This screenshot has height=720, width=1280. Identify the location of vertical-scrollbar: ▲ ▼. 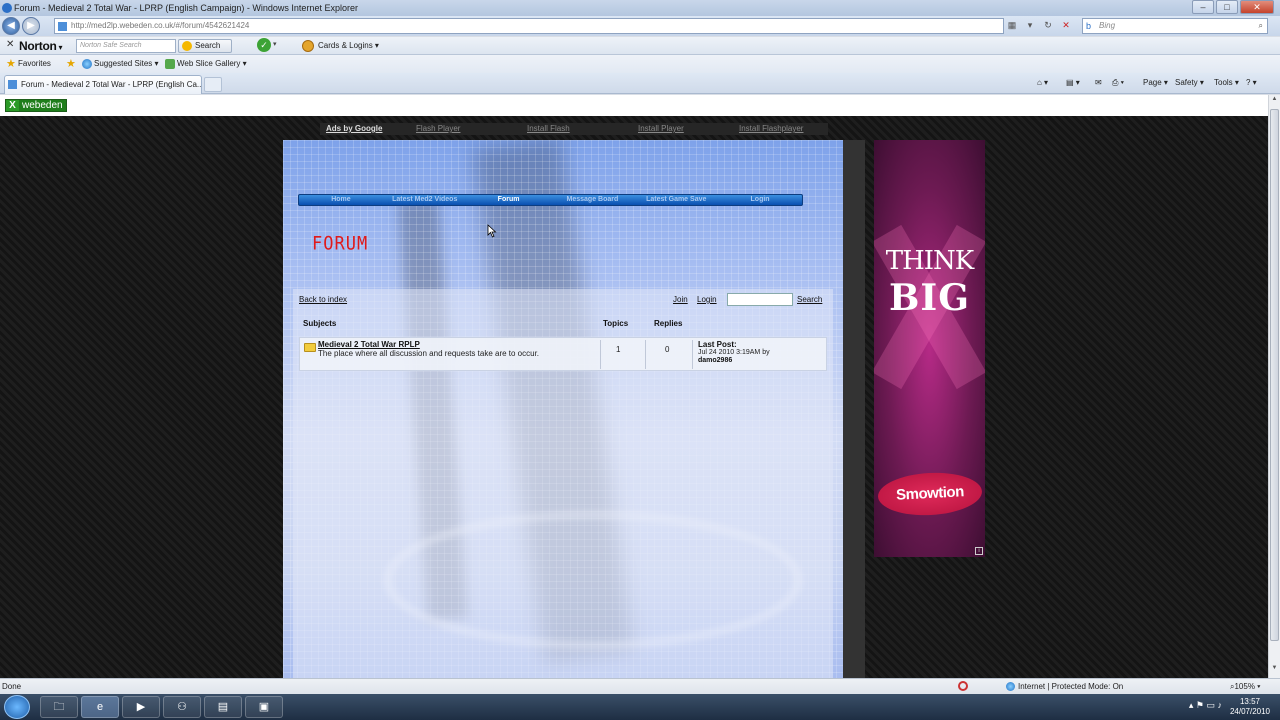
(1274, 386).